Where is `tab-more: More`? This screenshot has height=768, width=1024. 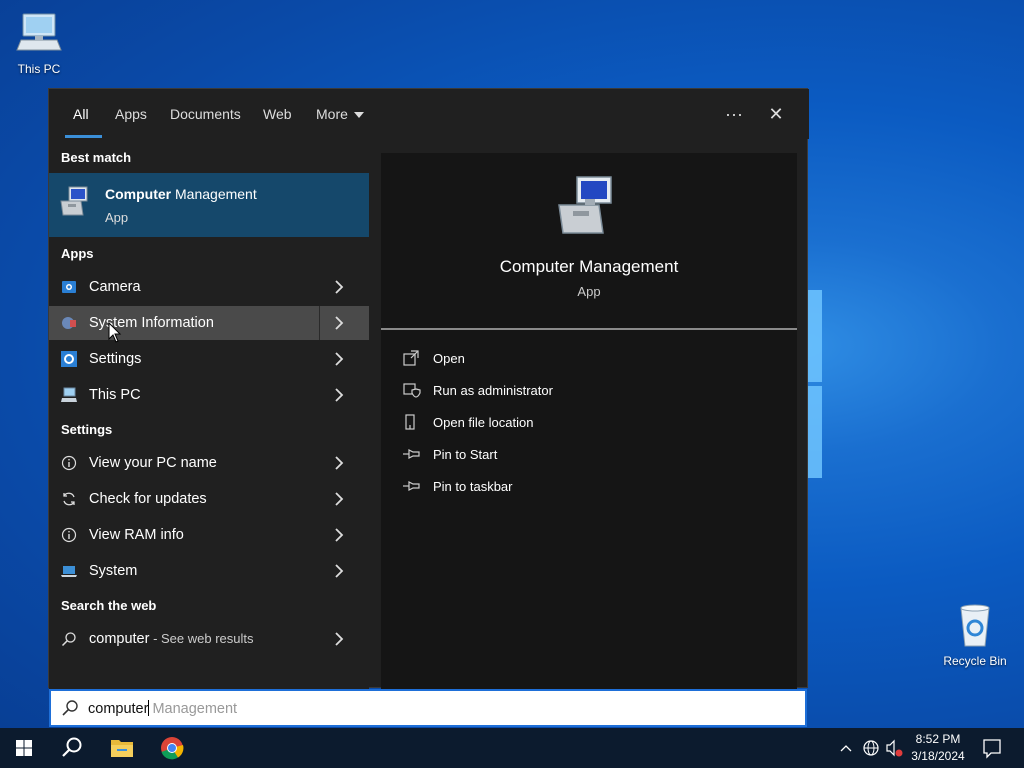 tab-more: More is located at coordinates (340, 114).